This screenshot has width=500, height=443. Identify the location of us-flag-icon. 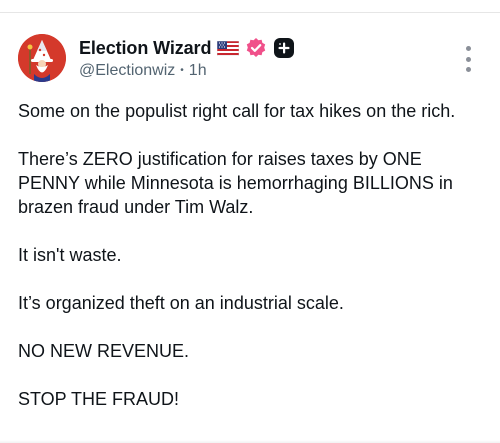
(228, 48).